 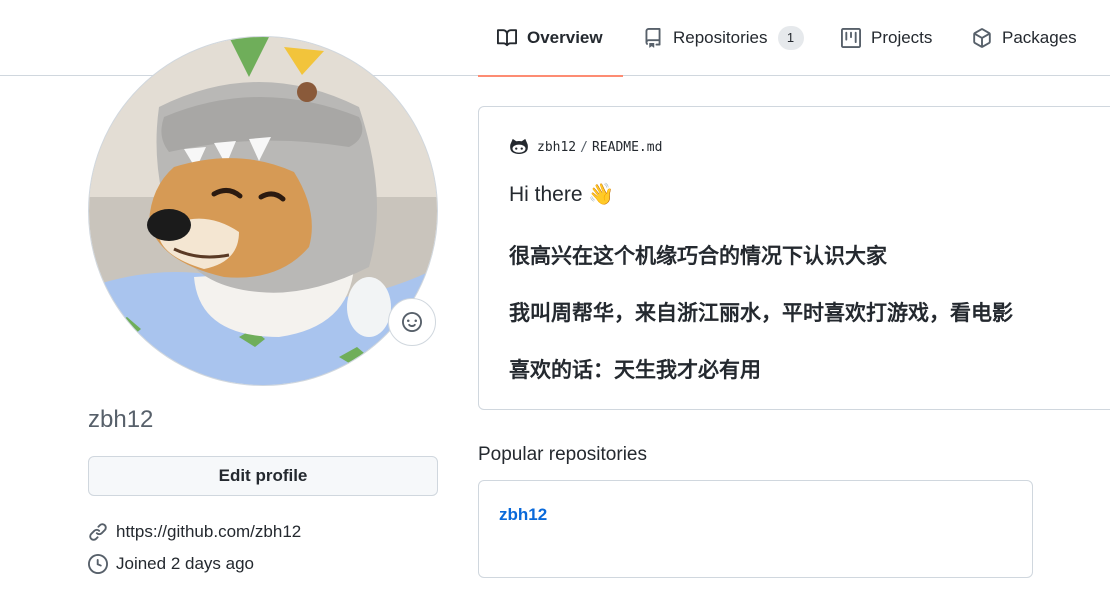 What do you see at coordinates (507, 38) in the screenshot?
I see `book-icon` at bounding box center [507, 38].